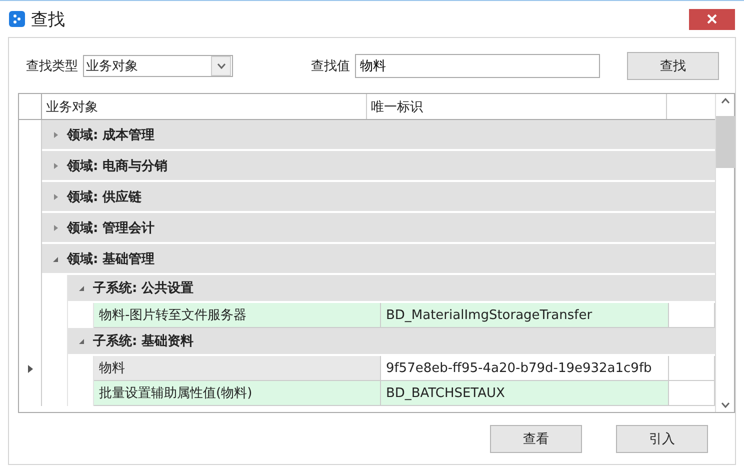 The width and height of the screenshot is (744, 471). Describe the element at coordinates (378, 134) in the screenshot. I see `group-row: 领域: 成本管理` at that location.